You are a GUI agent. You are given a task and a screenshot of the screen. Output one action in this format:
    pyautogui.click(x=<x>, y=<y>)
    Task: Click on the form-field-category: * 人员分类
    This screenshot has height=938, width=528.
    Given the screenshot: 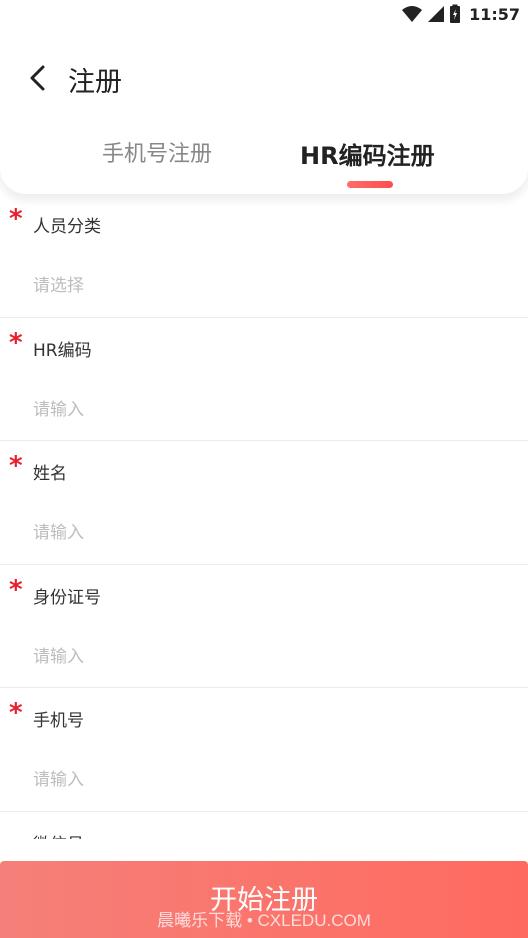 What is the action you would take?
    pyautogui.click(x=264, y=256)
    